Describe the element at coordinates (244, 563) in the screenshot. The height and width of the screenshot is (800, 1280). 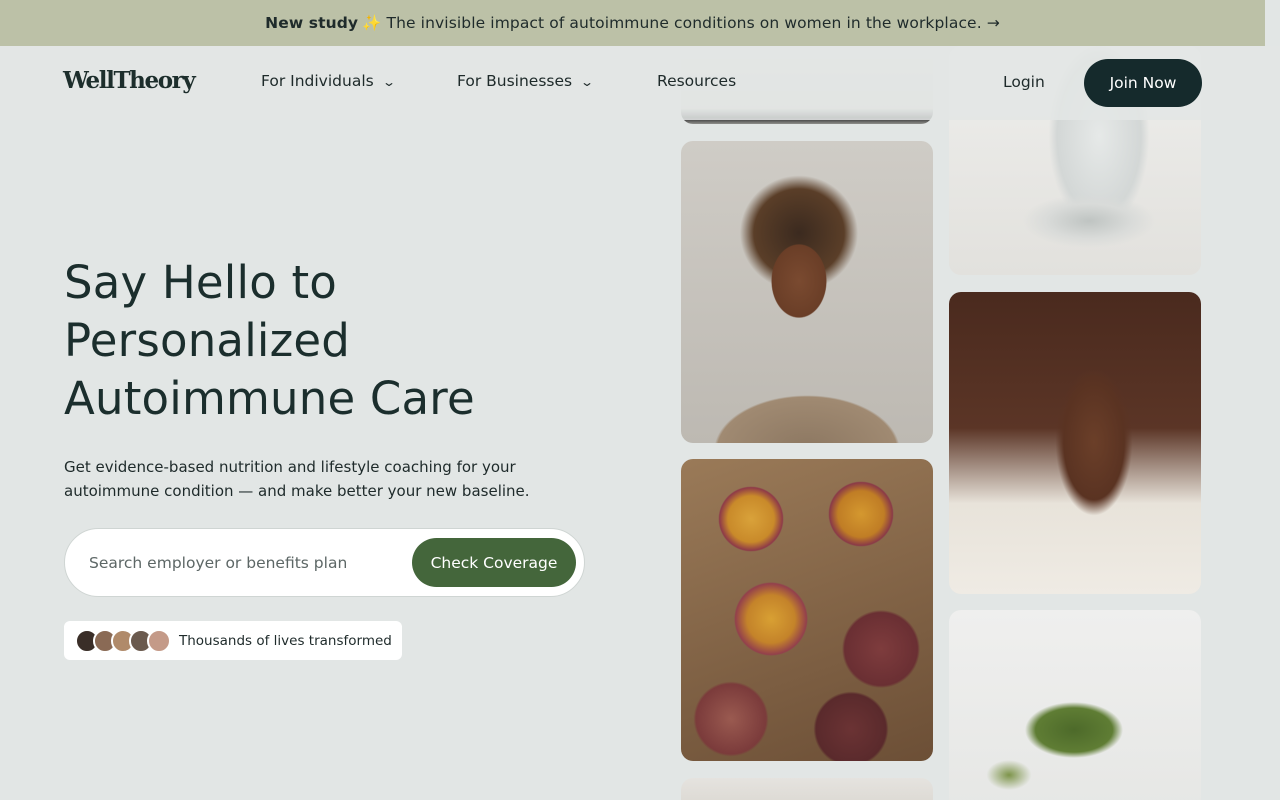
I see `employer-search-input` at that location.